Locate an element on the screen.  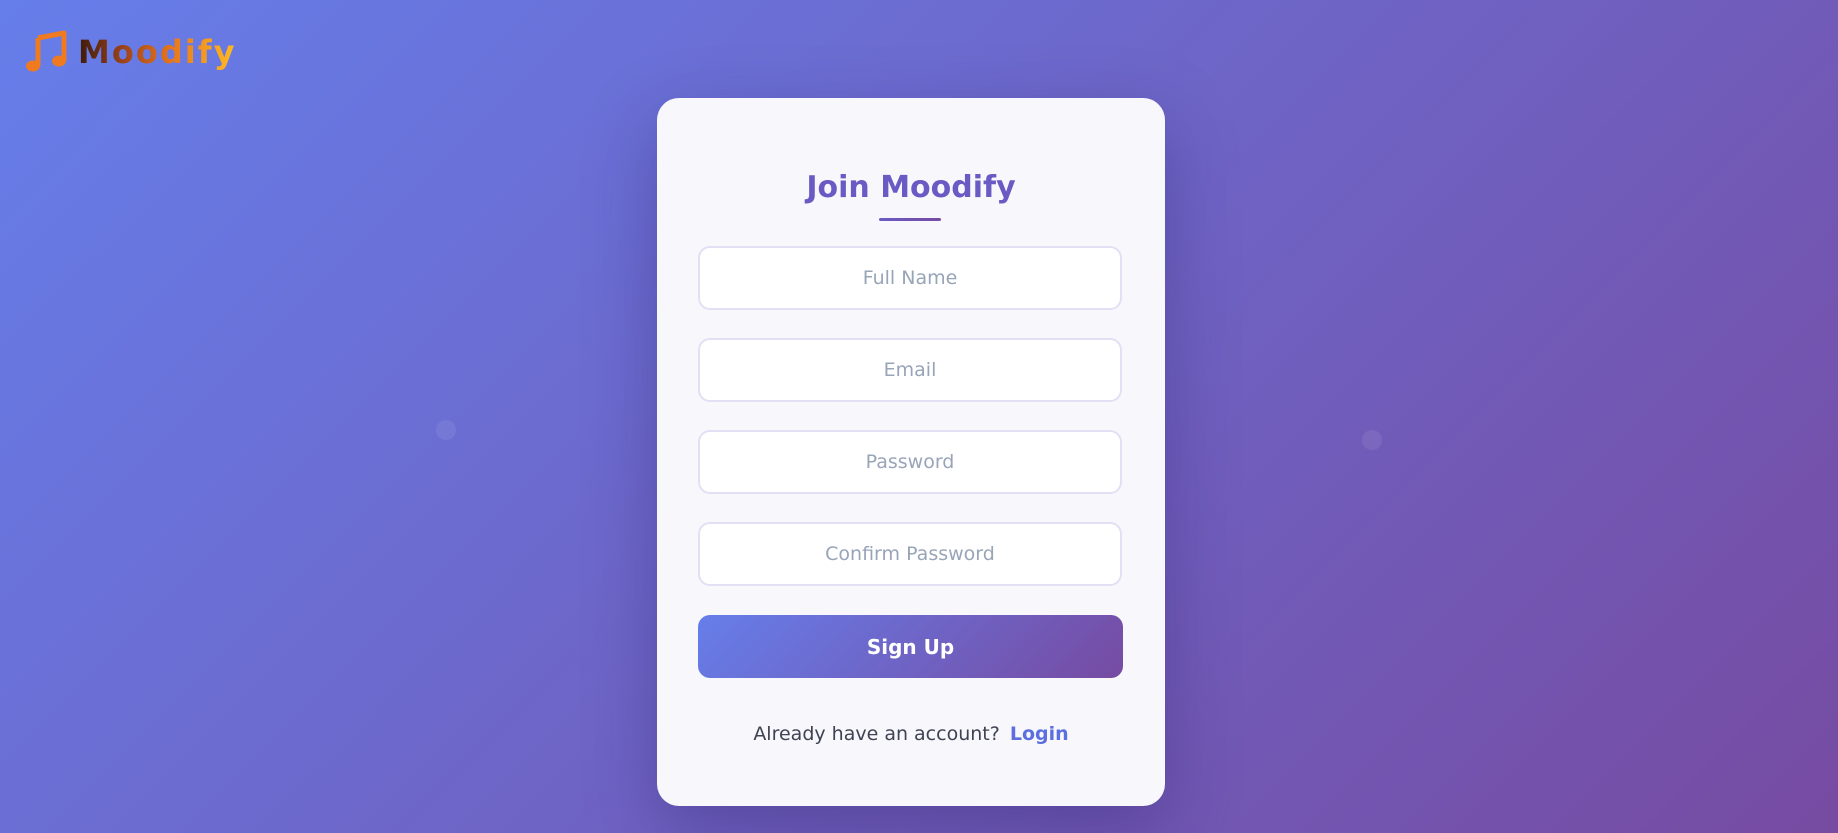
brand-logo: Moodify is located at coordinates (130, 52).